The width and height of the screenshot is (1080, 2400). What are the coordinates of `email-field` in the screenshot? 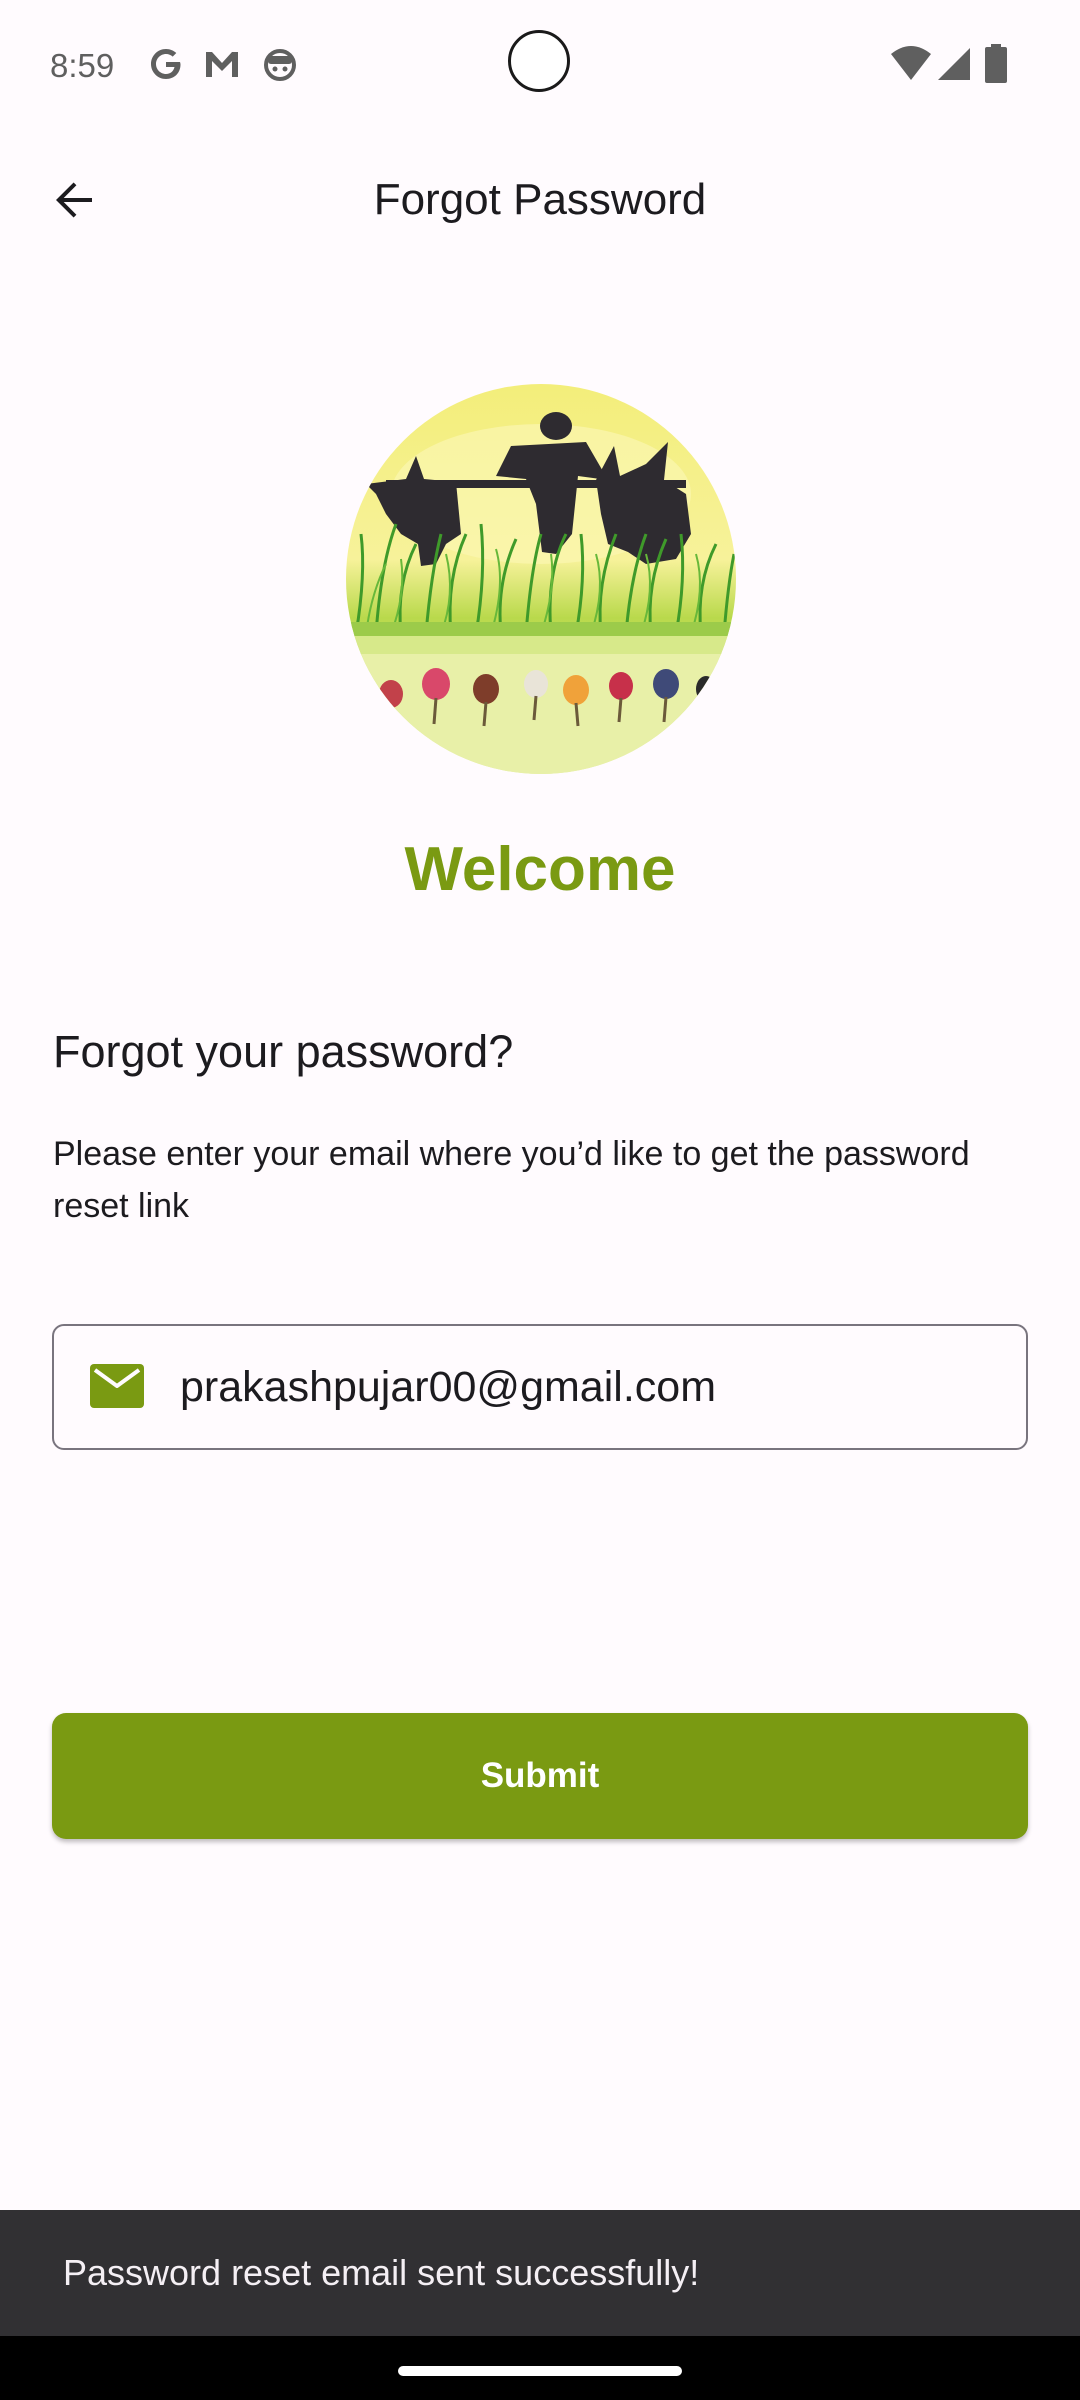 It's located at (540, 1387).